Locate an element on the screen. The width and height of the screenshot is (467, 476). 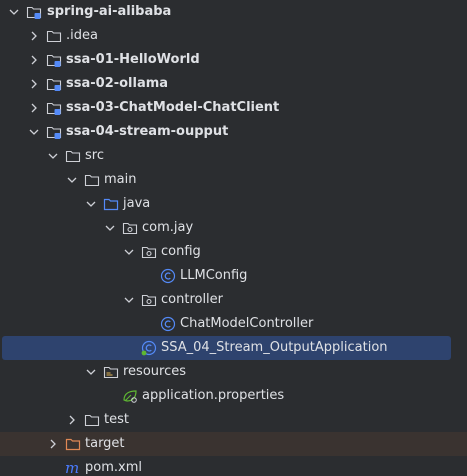
tree-row-llmconfig: LLMConfig is located at coordinates (233, 276).